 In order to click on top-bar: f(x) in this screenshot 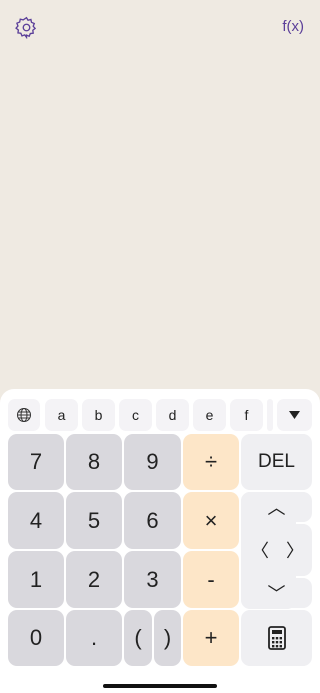, I will do `click(160, 28)`.